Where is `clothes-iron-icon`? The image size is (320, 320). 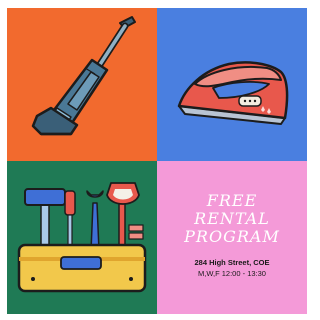
clothes-iron-icon is located at coordinates (233, 93).